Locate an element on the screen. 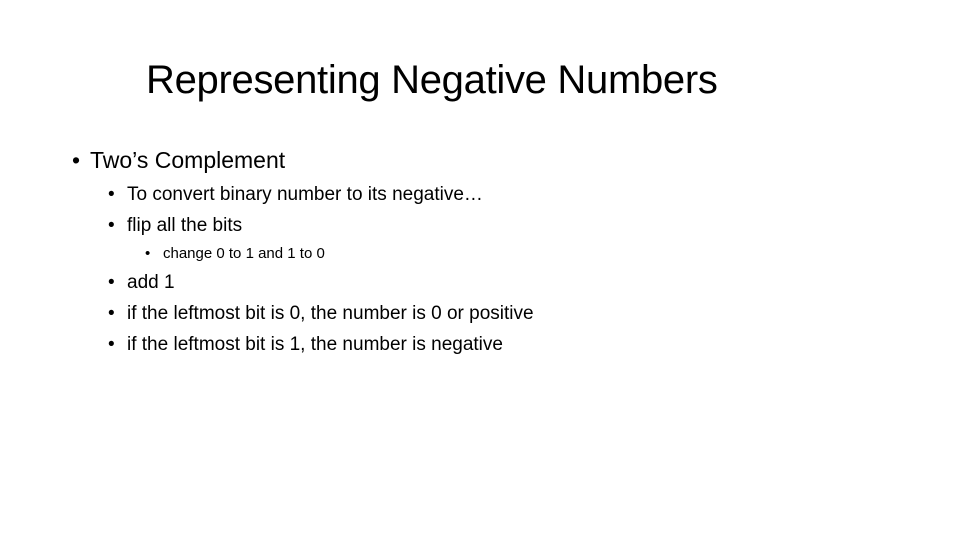 The image size is (960, 540). bullet-item-level2: • flip all the bits is located at coordinates (175, 226).